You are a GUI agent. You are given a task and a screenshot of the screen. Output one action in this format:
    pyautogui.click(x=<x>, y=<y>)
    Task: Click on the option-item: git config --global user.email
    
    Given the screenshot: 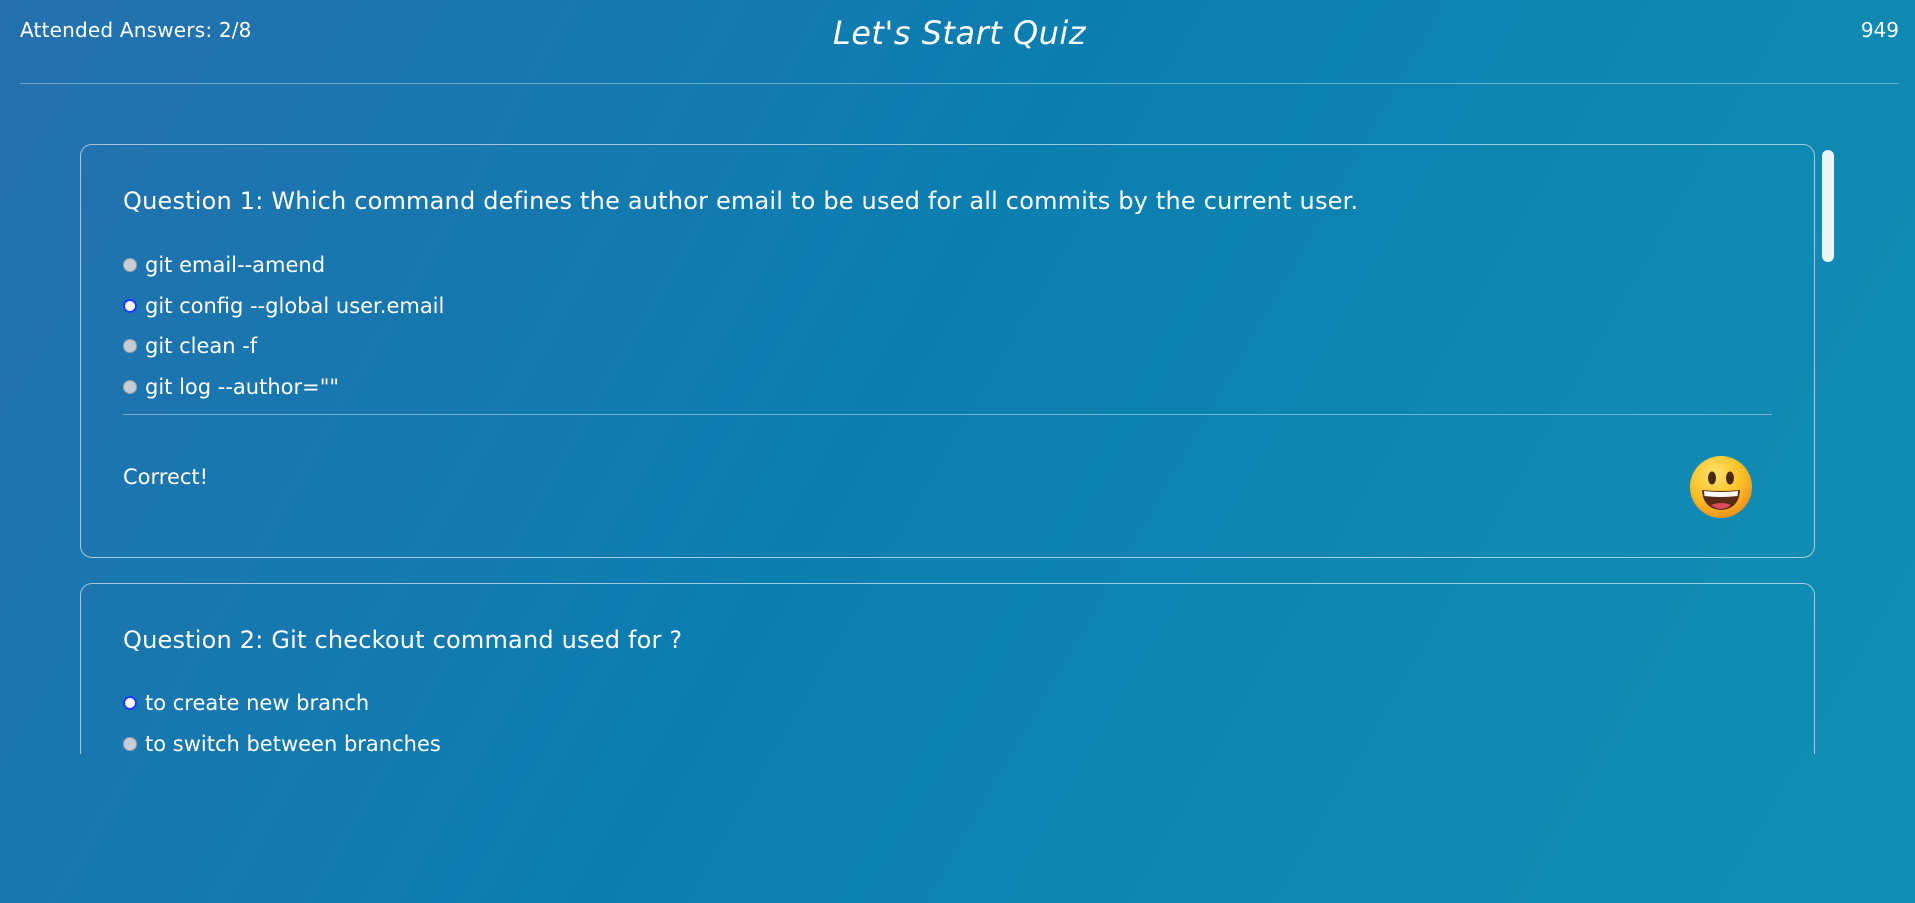 What is the action you would take?
    pyautogui.click(x=283, y=306)
    